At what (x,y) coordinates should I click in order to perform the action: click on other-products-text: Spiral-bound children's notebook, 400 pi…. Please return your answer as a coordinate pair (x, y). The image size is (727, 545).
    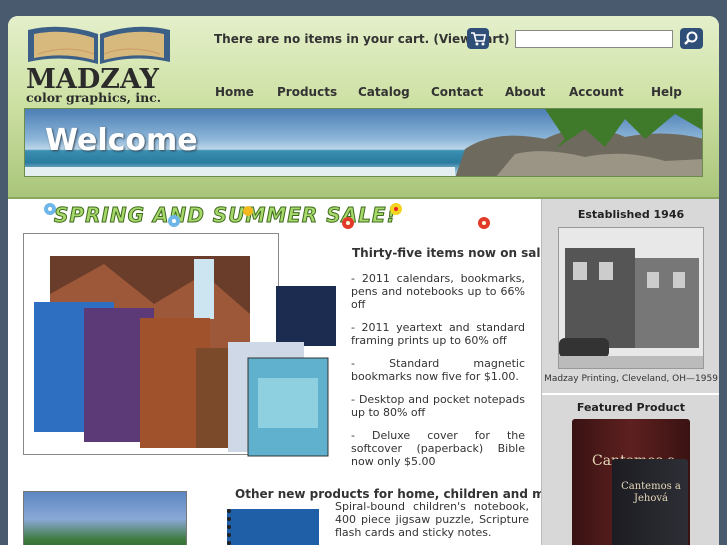
    Looking at the image, I should click on (432, 519).